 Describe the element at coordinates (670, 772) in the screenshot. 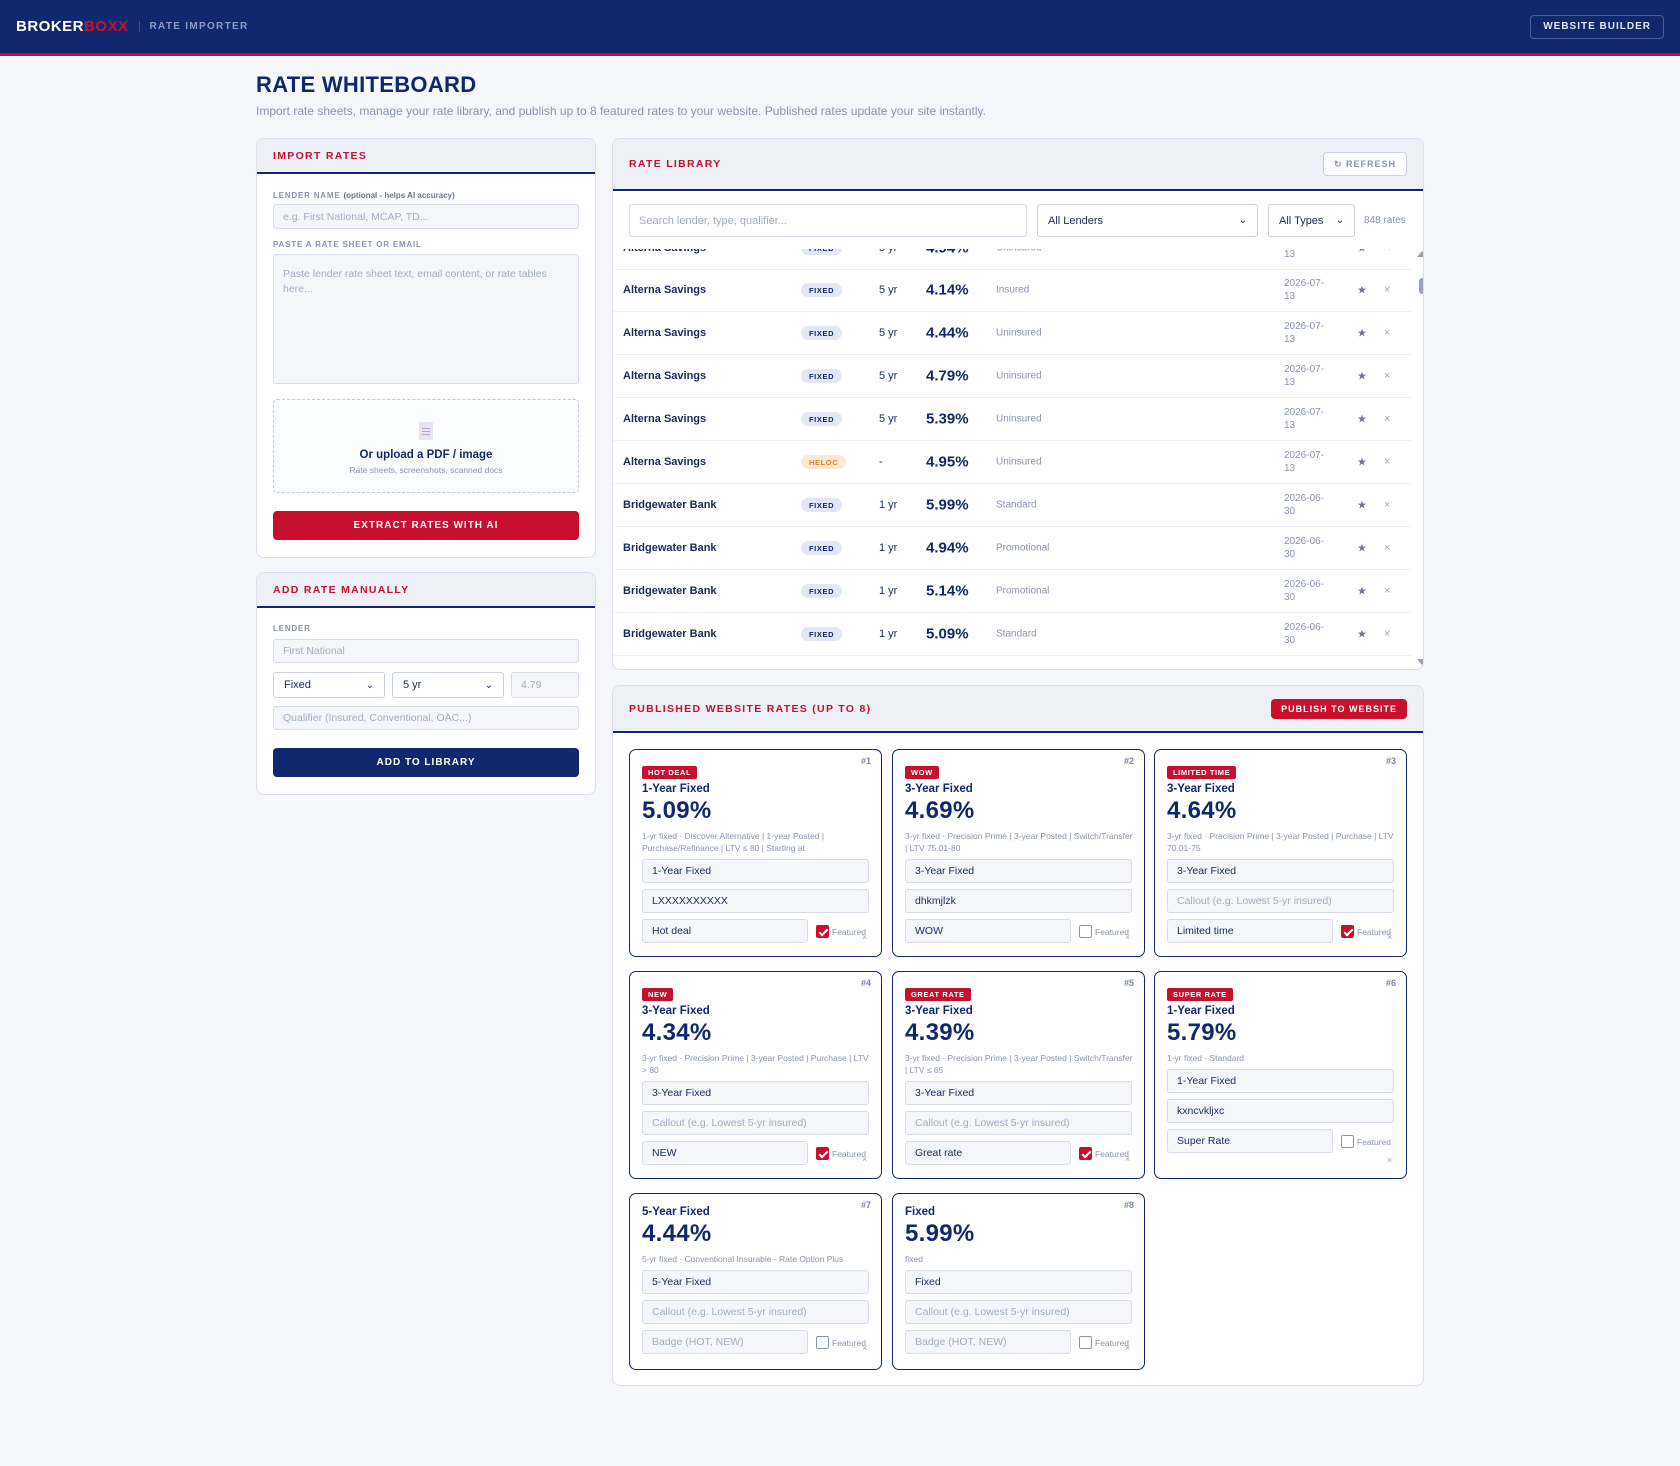

I see `tile-badge: HOT DEAL` at that location.